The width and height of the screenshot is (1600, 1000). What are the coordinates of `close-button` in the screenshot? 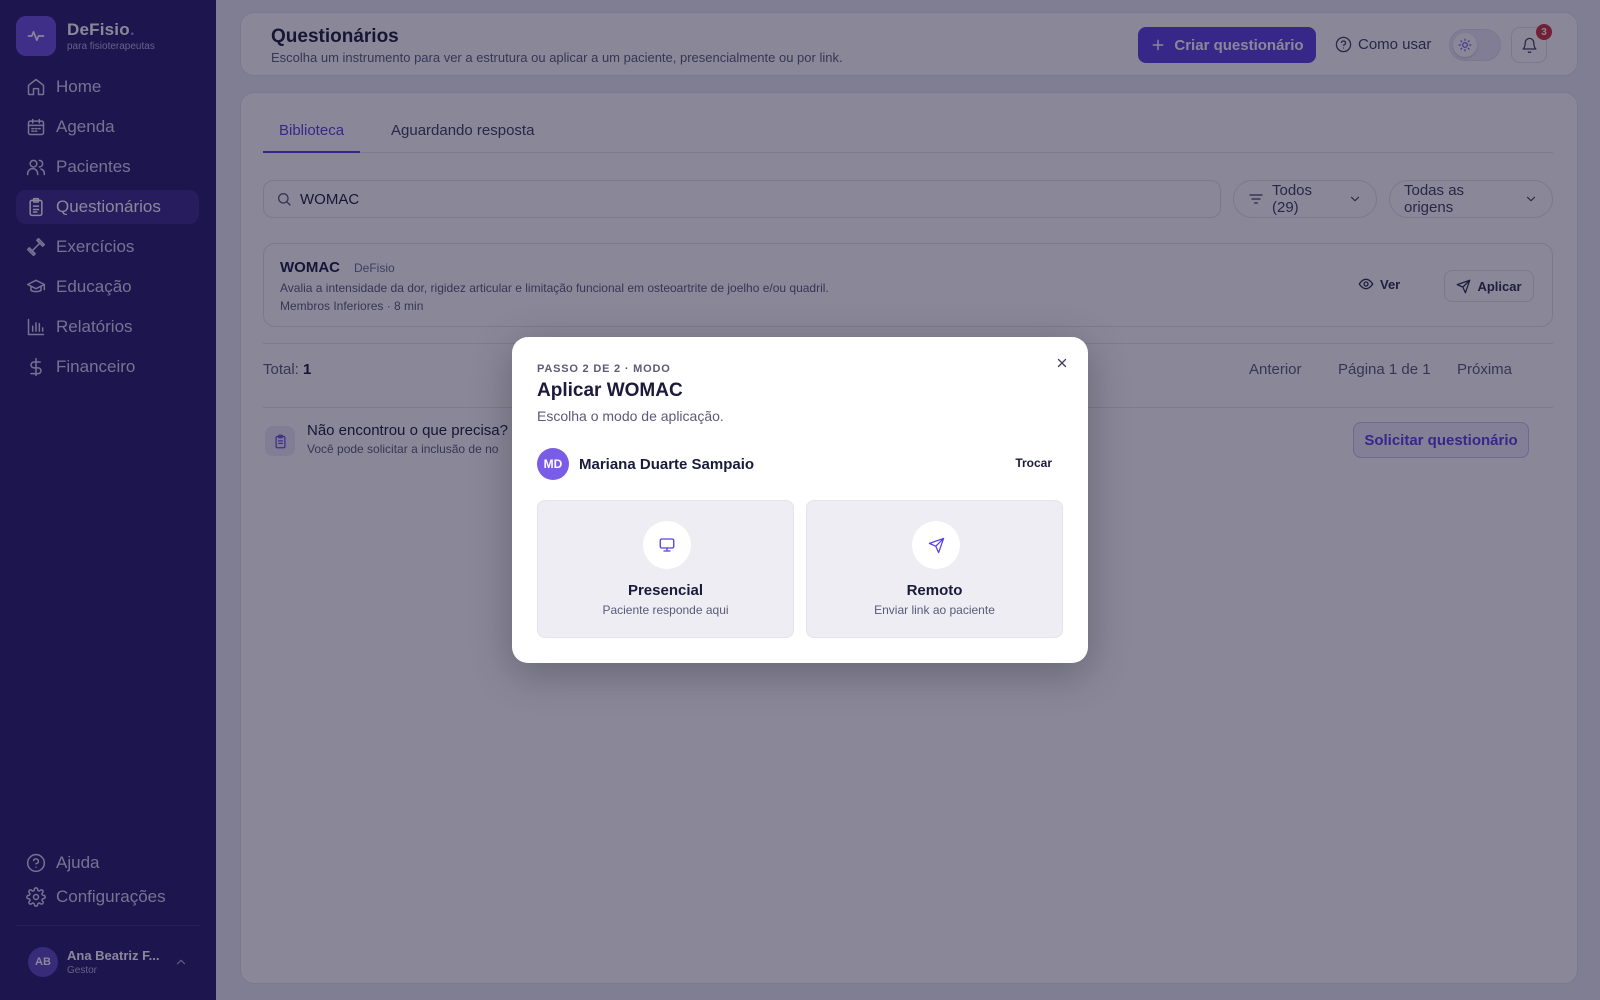 It's located at (1062, 363).